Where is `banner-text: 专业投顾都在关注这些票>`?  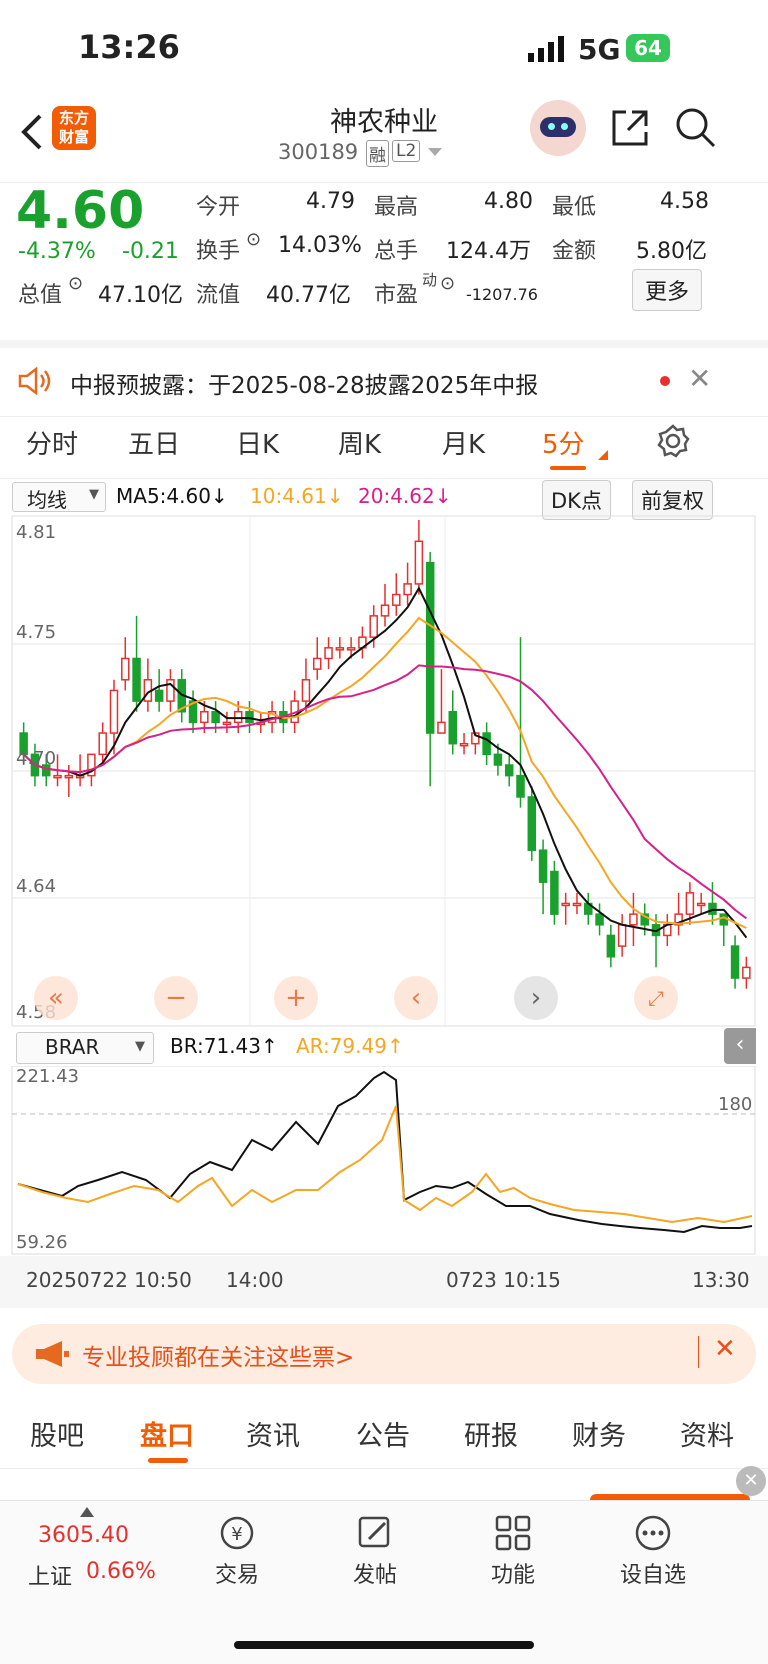
banner-text: 专业投顾都在关注这些票> is located at coordinates (218, 1358).